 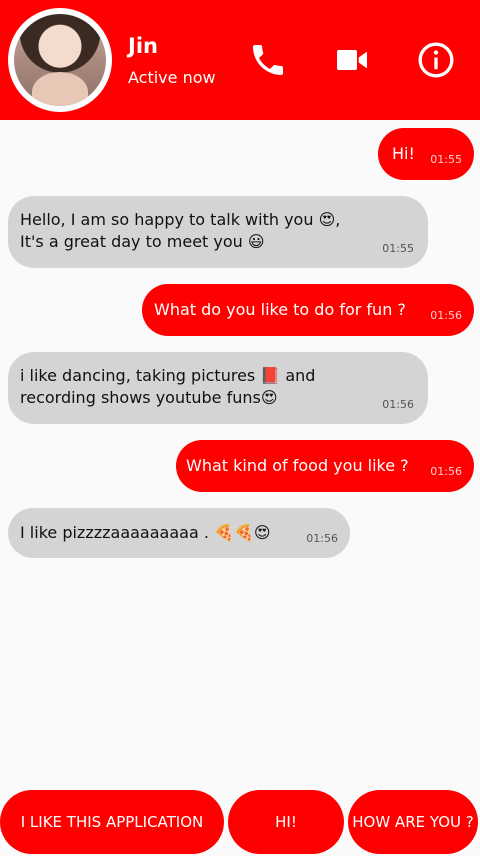 What do you see at coordinates (112, 822) in the screenshot?
I see `quick-reply-button: I LIKE THIS APPLICATION` at bounding box center [112, 822].